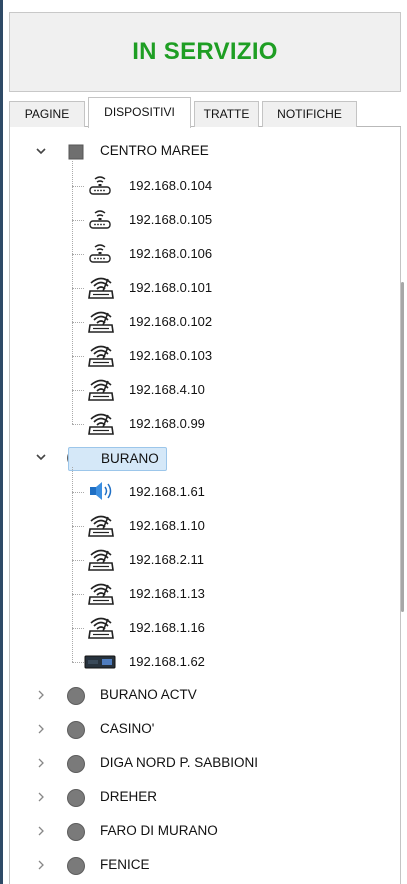 This screenshot has height=884, width=407. I want to click on device-ip-label: 192.168.1.10, so click(167, 525).